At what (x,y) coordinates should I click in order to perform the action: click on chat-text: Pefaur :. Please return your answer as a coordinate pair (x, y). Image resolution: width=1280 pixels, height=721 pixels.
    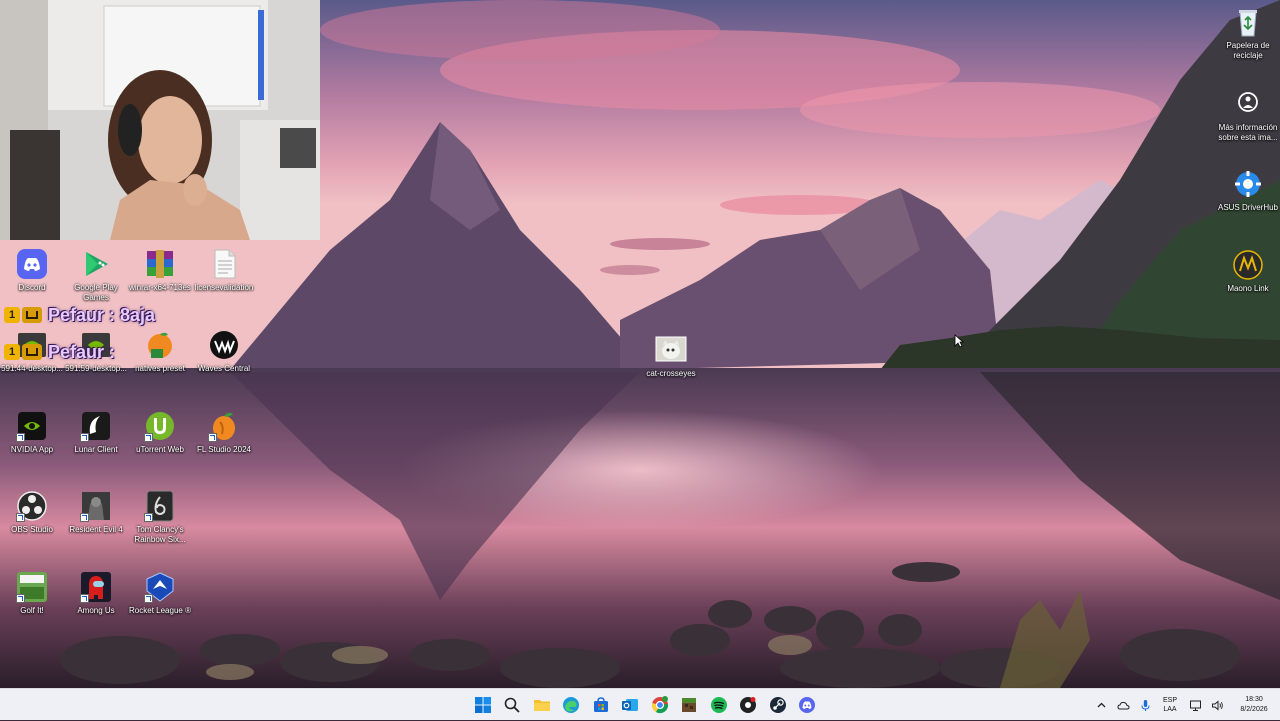
    Looking at the image, I should click on (82, 351).